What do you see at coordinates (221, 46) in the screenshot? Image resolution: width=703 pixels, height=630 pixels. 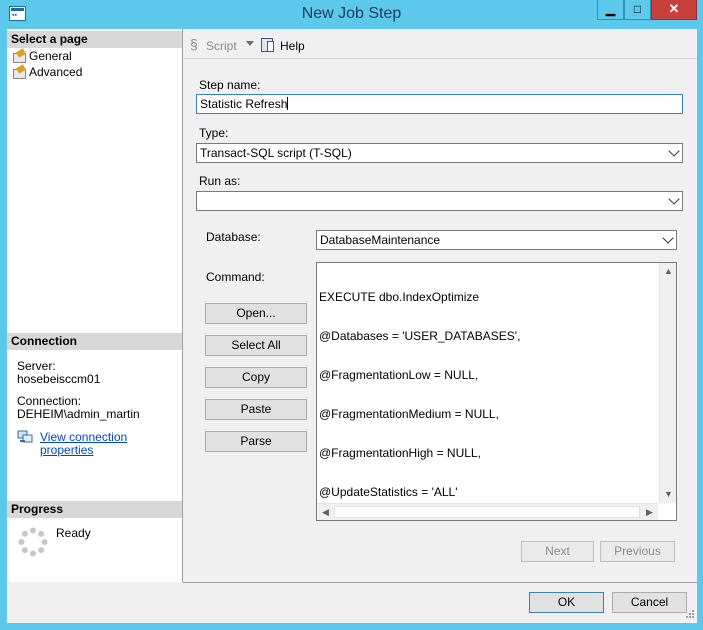 I see `script-button: Script` at bounding box center [221, 46].